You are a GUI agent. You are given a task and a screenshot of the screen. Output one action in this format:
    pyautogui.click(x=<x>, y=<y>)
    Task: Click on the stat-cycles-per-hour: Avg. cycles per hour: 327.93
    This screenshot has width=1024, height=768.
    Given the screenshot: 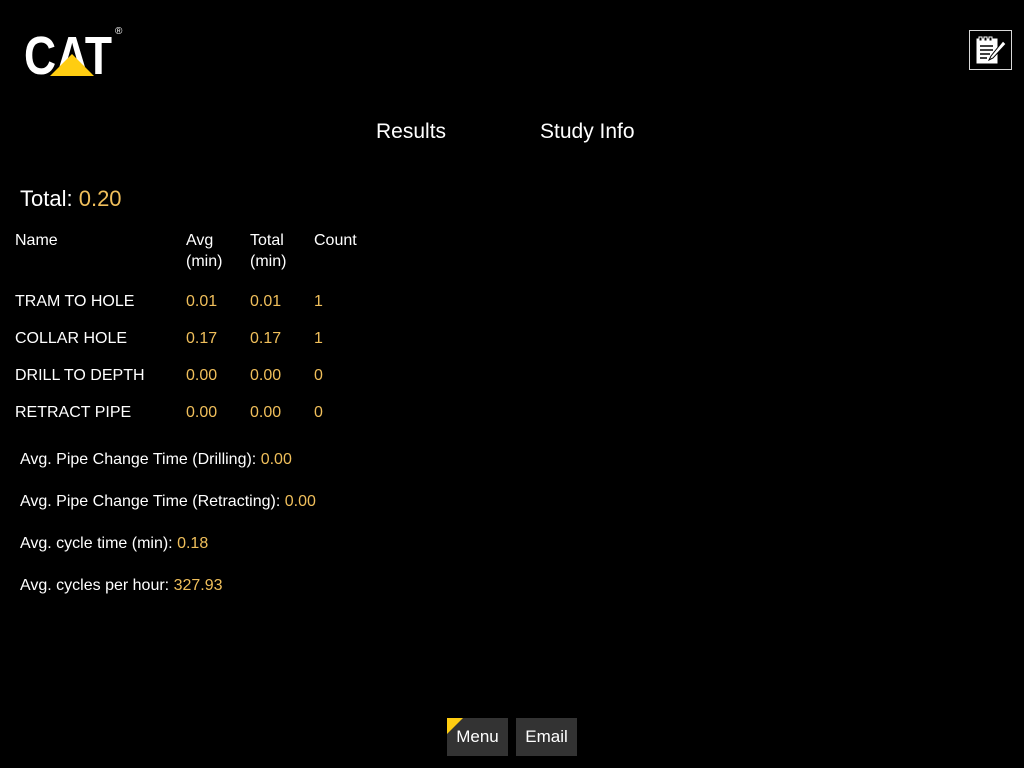 What is the action you would take?
    pyautogui.click(x=121, y=586)
    